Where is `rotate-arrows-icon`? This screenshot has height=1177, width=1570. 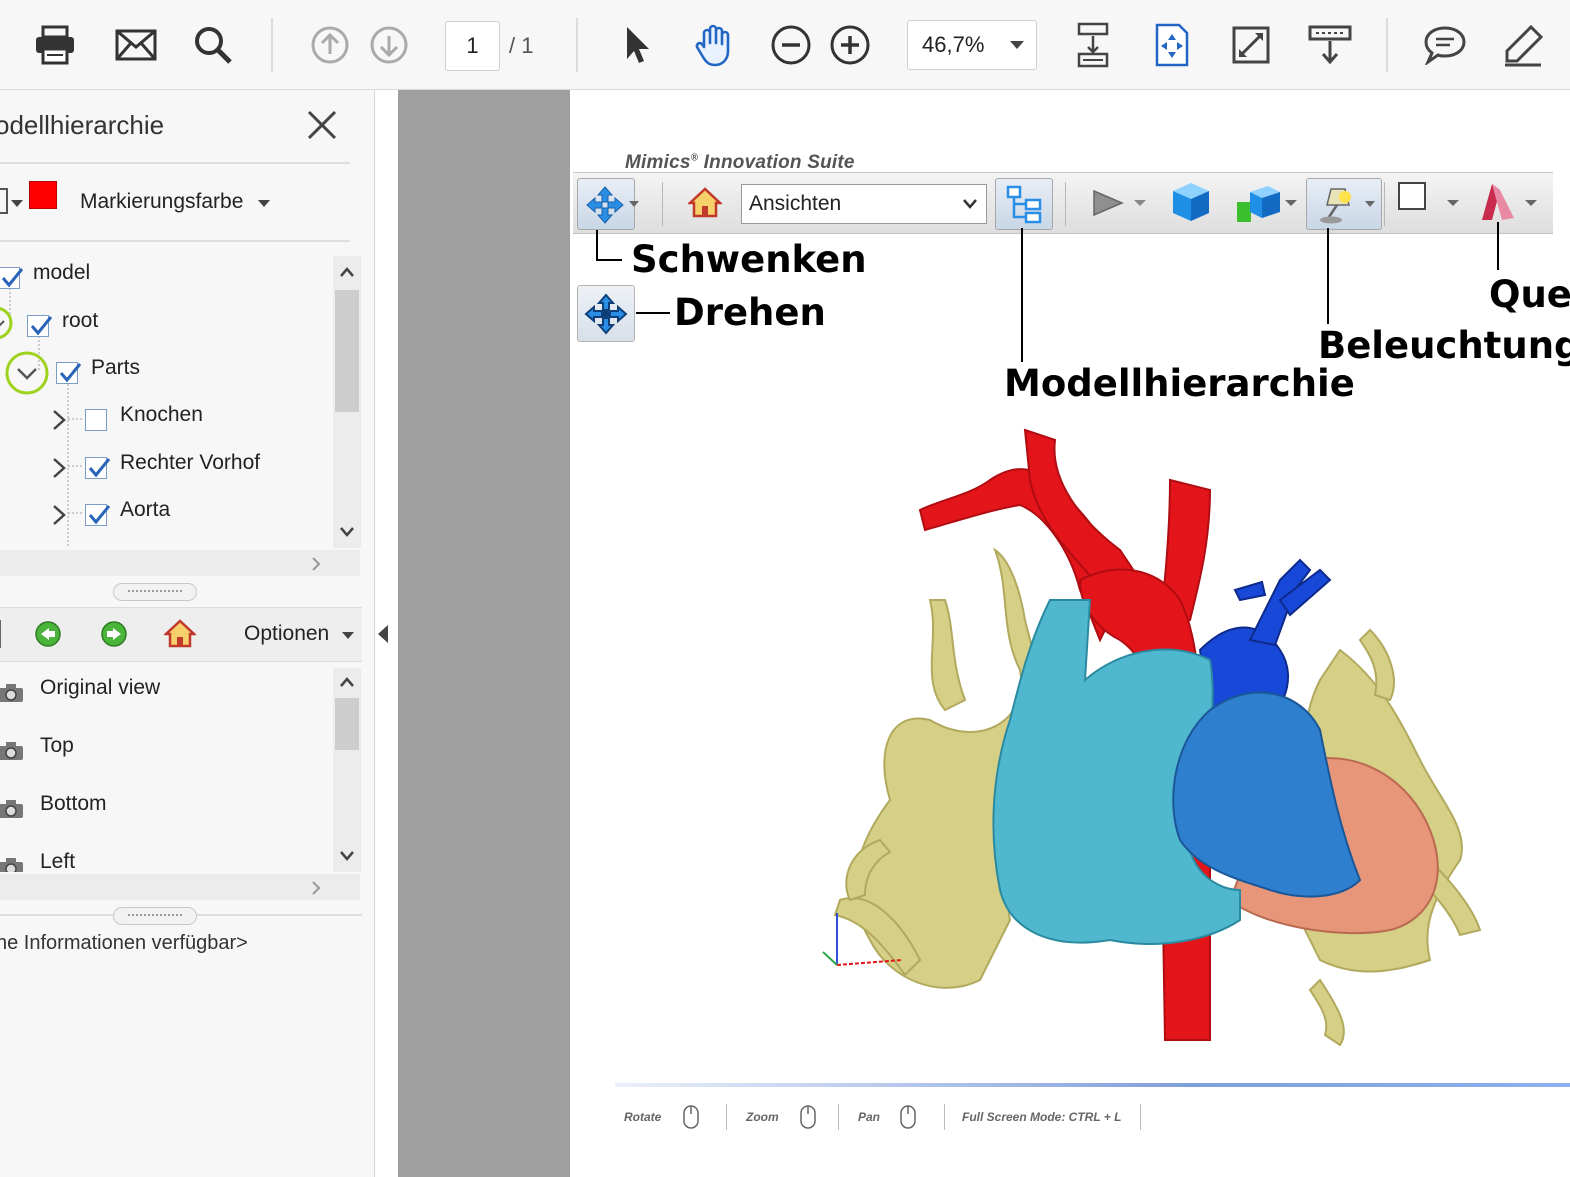 rotate-arrows-icon is located at coordinates (606, 314).